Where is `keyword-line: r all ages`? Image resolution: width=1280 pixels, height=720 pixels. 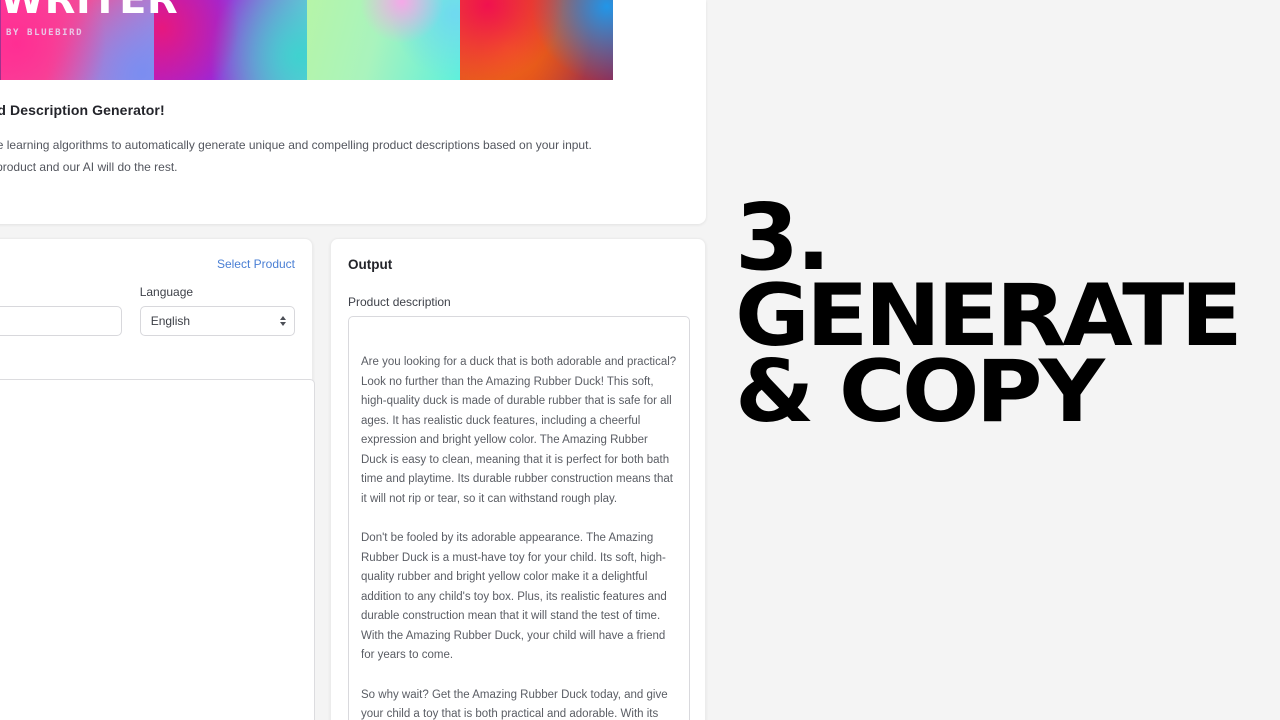 keyword-line: r all ages is located at coordinates (152, 497).